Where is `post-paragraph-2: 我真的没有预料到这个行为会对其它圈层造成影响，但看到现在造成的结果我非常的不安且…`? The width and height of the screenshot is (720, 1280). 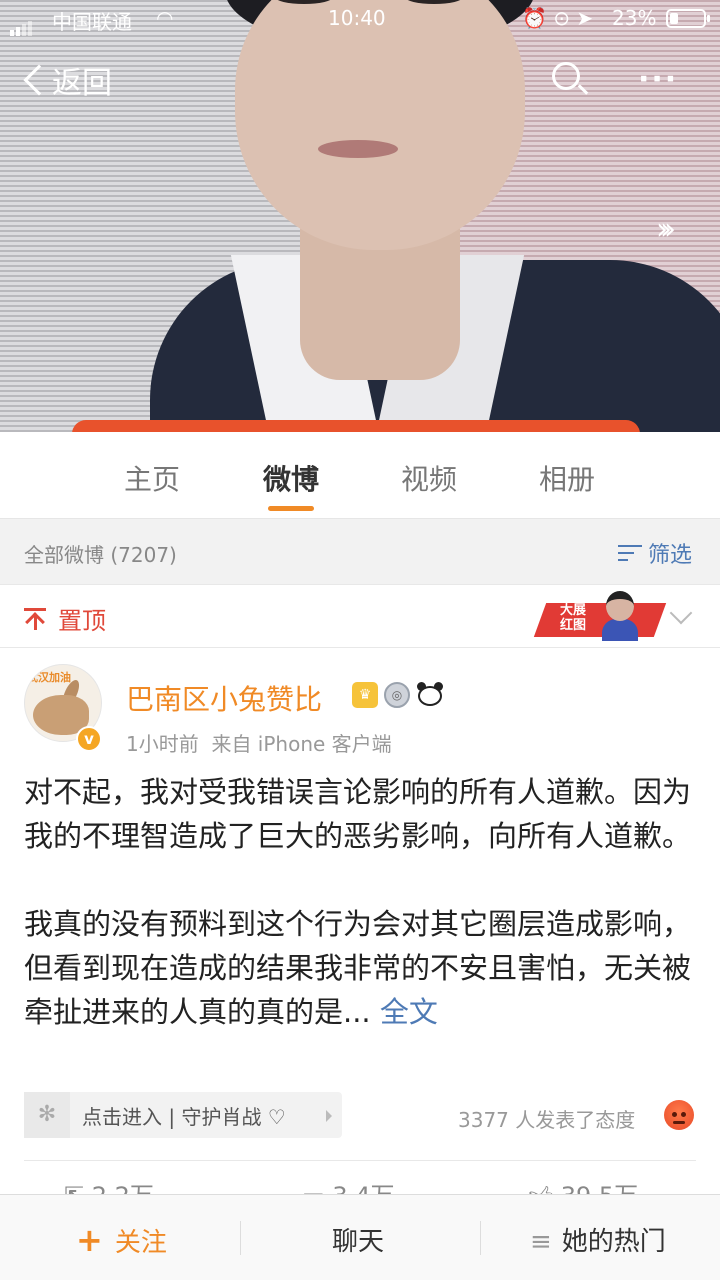 post-paragraph-2: 我真的没有预料到这个行为会对其它圈层造成影响，但看到现在造成的结果我非常的不安且… is located at coordinates (358, 968).